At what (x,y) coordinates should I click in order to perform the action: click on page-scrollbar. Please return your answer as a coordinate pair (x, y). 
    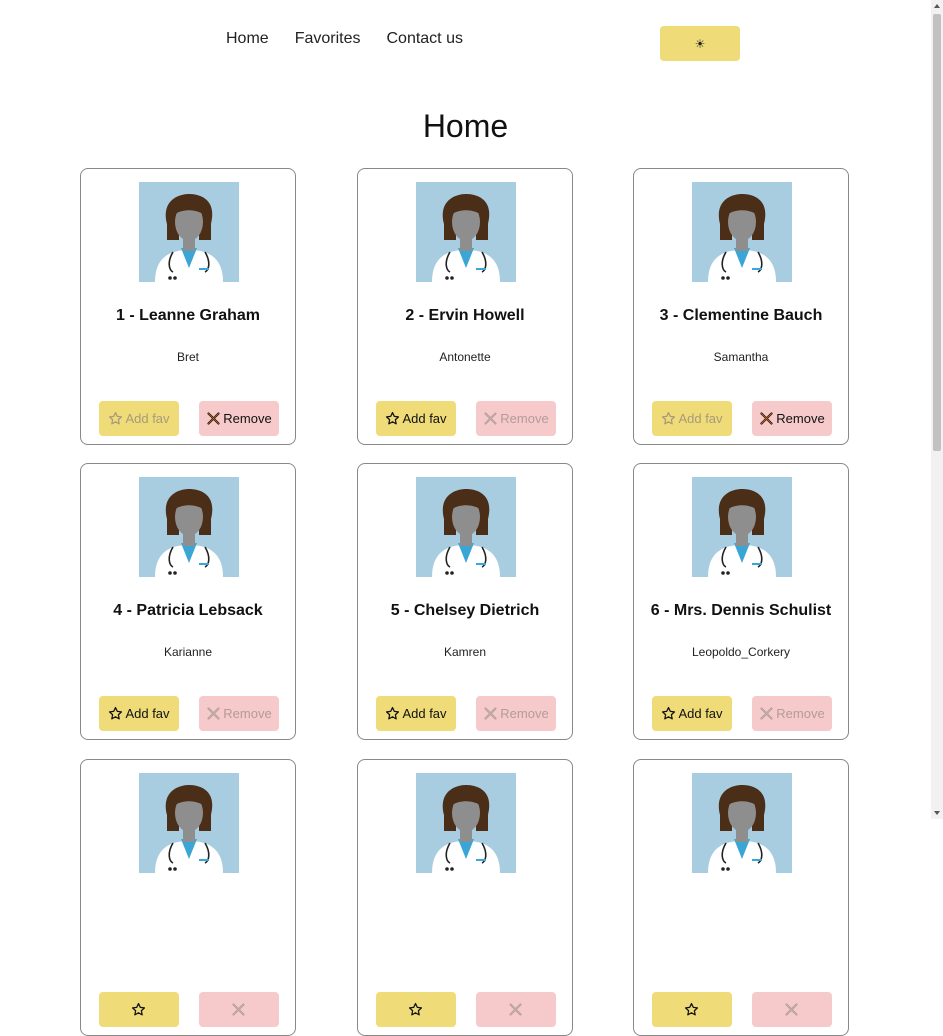
    Looking at the image, I should click on (937, 409).